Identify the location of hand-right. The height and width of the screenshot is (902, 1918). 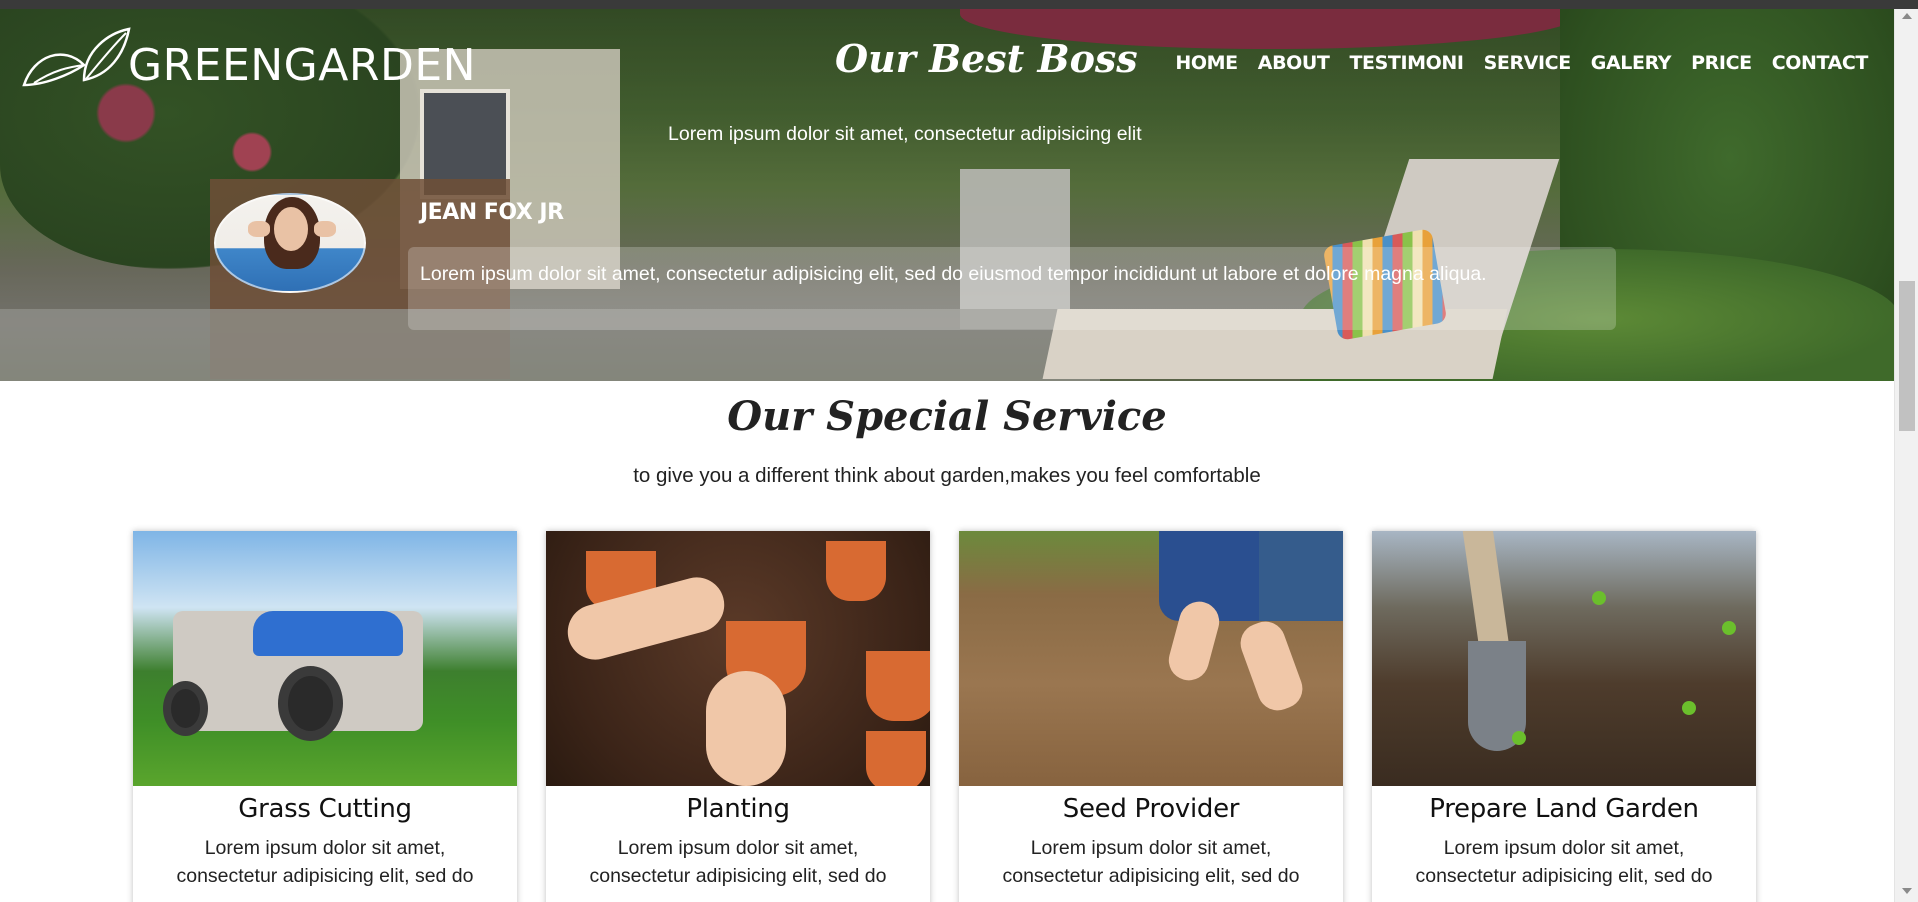
(746, 728).